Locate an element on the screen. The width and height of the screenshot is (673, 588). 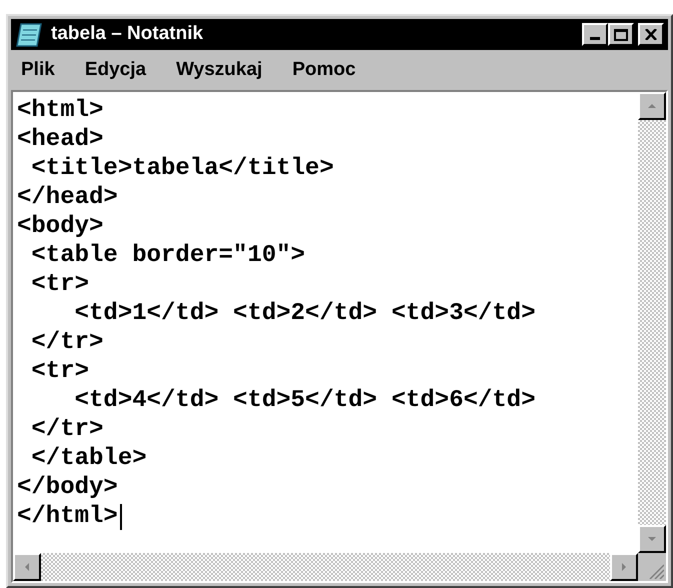
code-line: </body> is located at coordinates (67, 487).